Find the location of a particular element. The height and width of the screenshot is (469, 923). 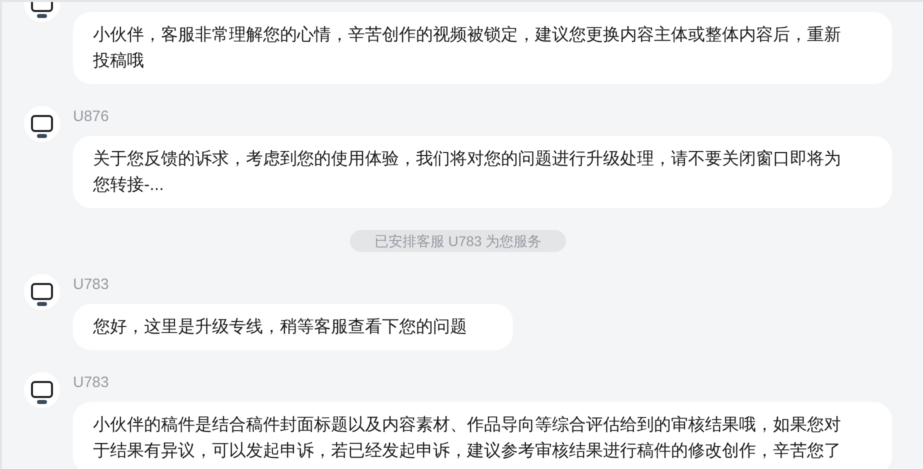

message-bubble: 小伙伴的稿件是结合稿件封面标题以及内容素材、作品导向等综合评估给到的审核结果哦，如果您对于结果有异议，可以发起申诉，若已经发起申诉，建议参考审核结果进行稿件的修改创作，辛苦您了 is located at coordinates (482, 435).